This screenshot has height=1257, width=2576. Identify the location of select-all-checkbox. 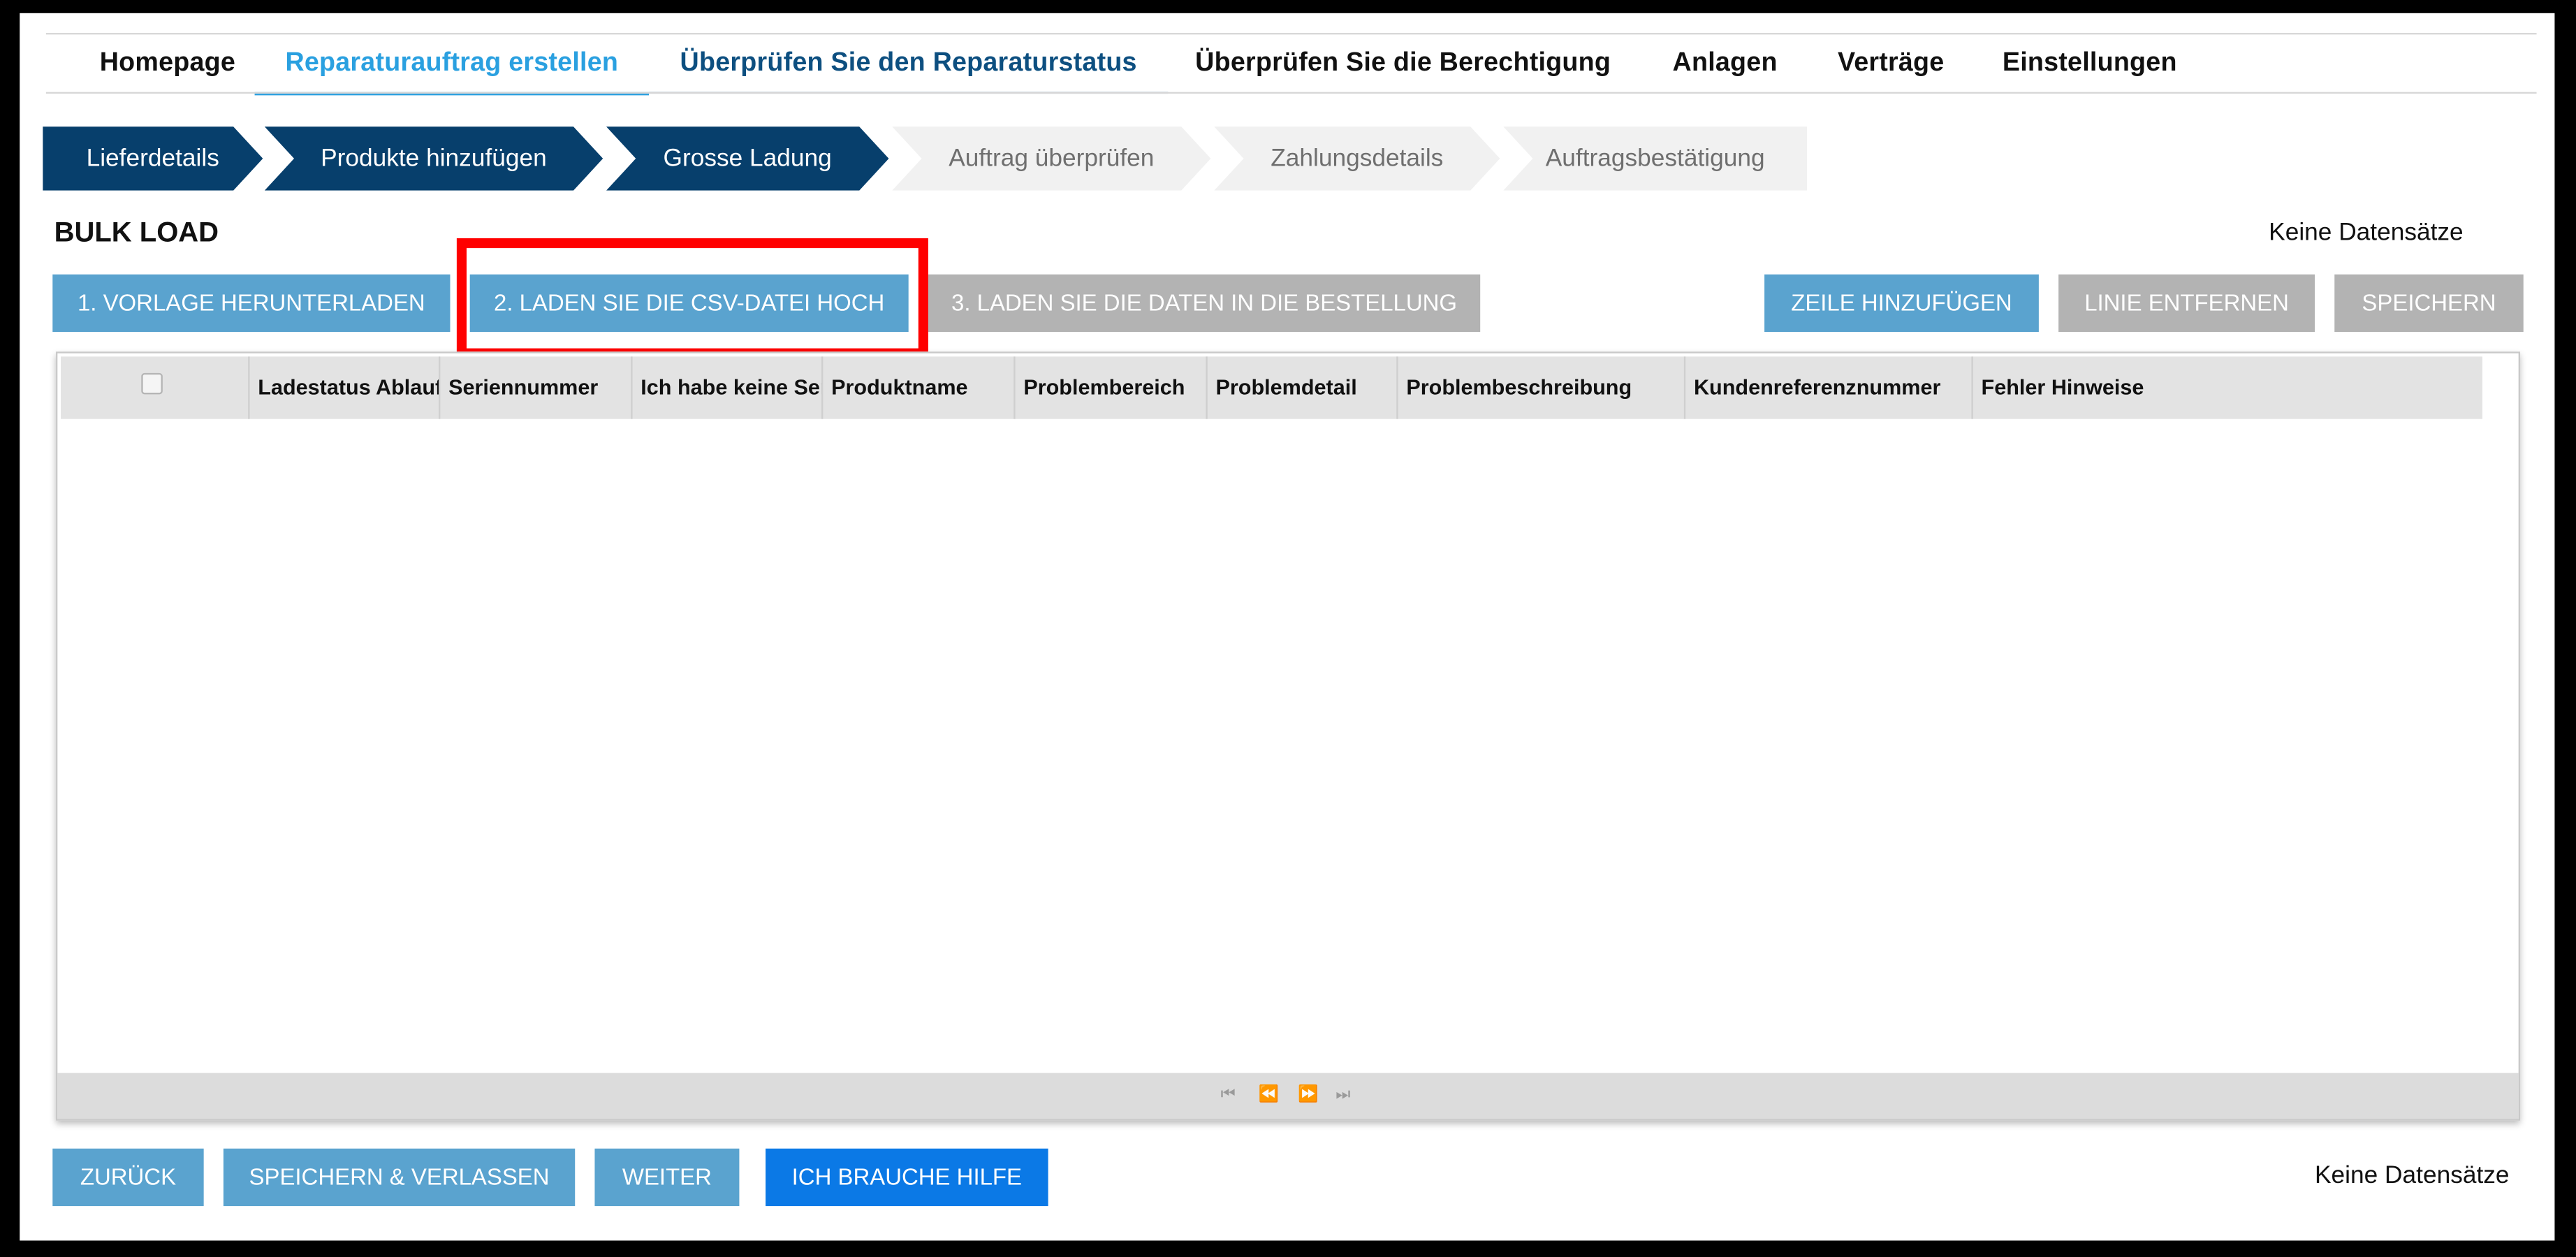
(152, 383).